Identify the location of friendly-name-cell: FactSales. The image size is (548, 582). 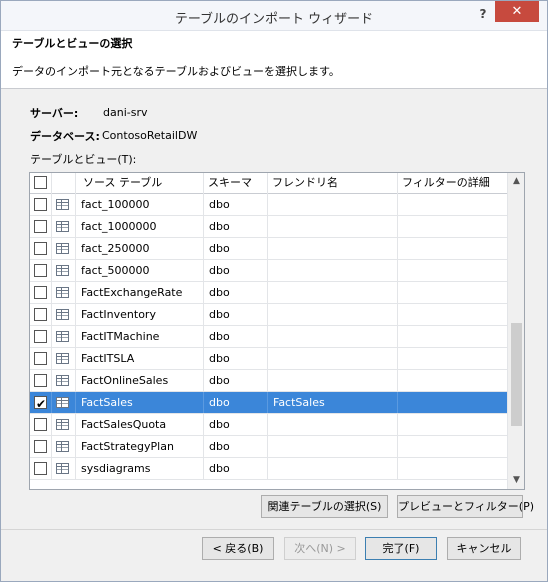
(333, 402).